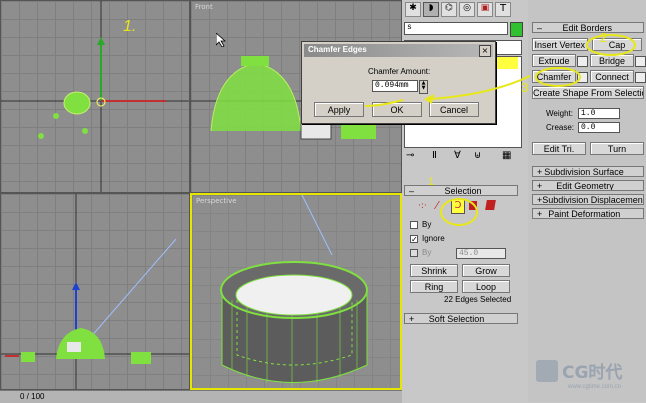  What do you see at coordinates (449, 9) in the screenshot?
I see `hierarchy-tab-icon: ⌬` at bounding box center [449, 9].